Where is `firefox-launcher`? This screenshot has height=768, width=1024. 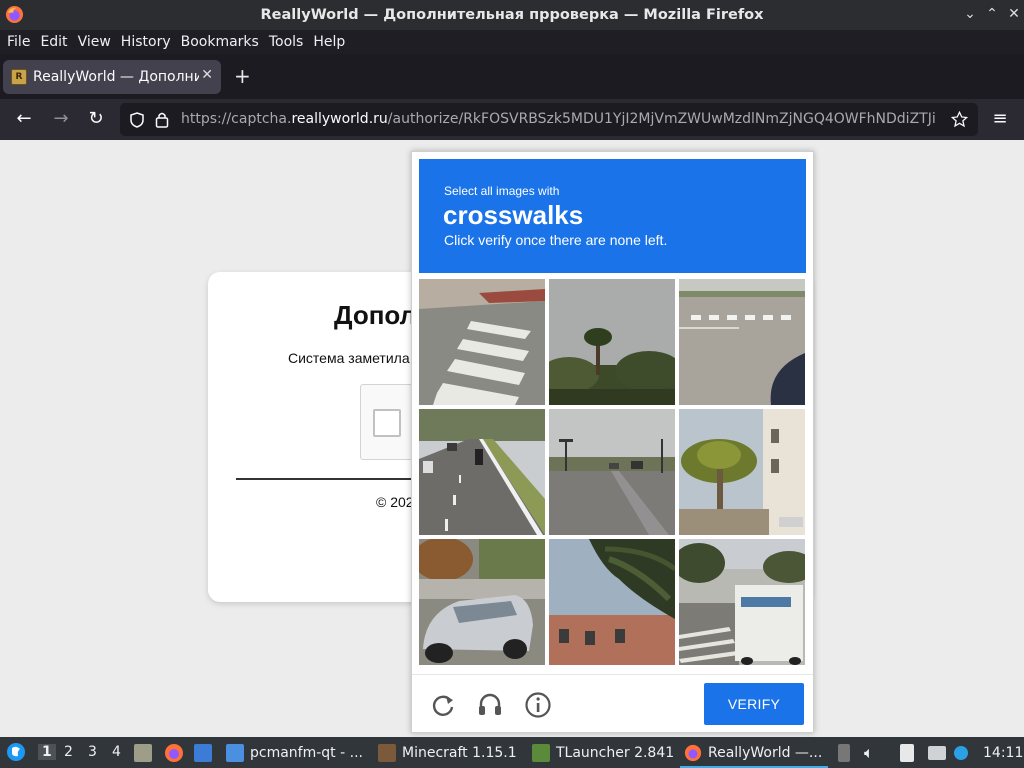
firefox-launcher is located at coordinates (174, 752).